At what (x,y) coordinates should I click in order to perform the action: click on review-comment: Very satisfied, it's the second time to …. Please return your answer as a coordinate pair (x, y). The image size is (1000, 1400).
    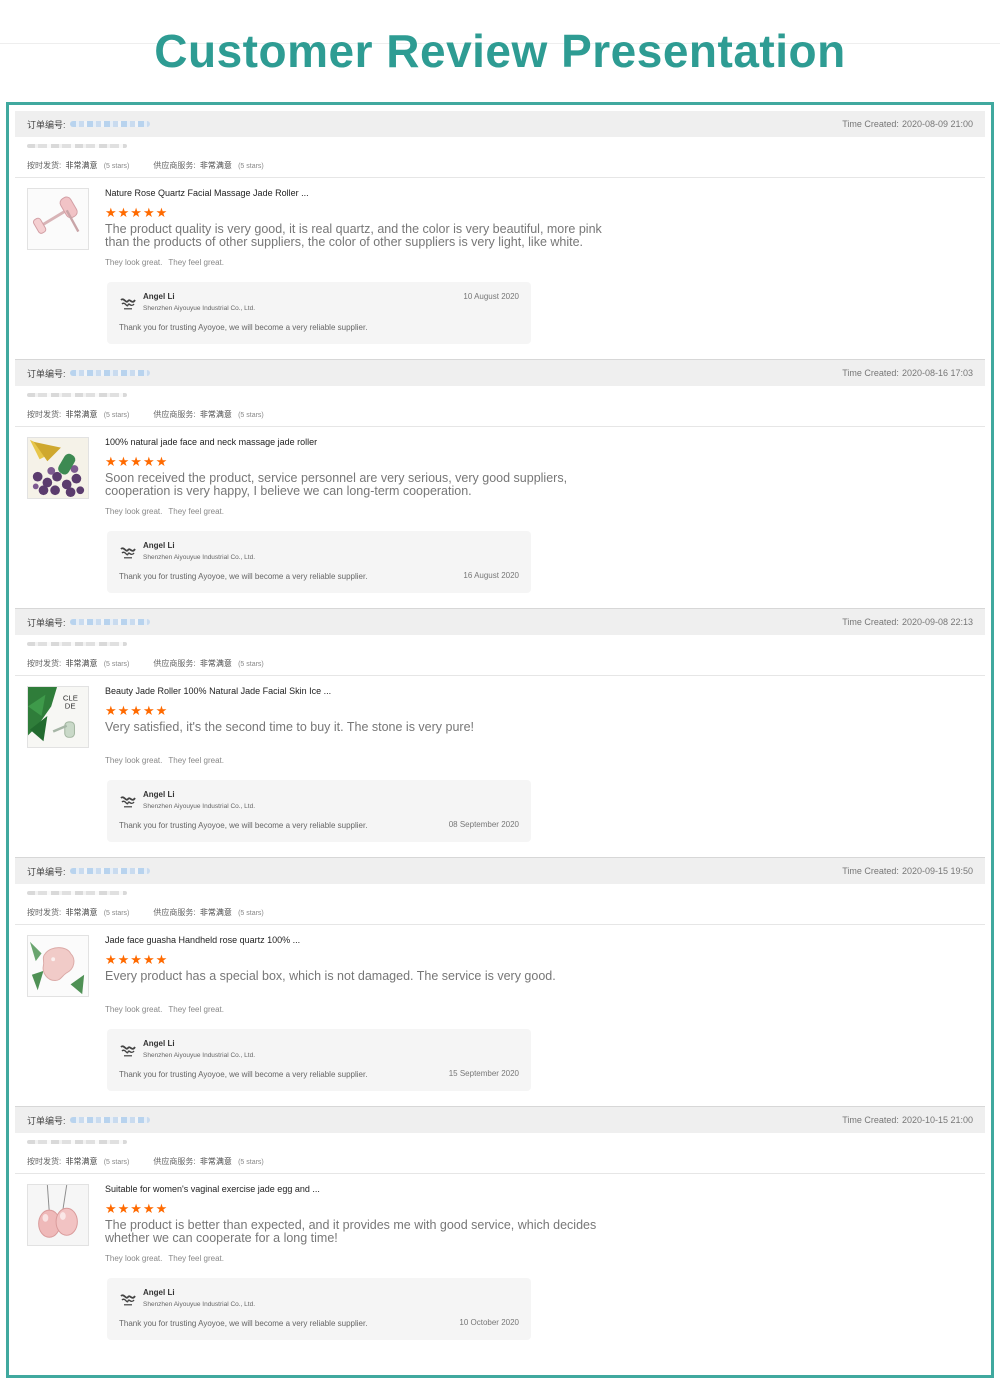
    Looking at the image, I should click on (290, 727).